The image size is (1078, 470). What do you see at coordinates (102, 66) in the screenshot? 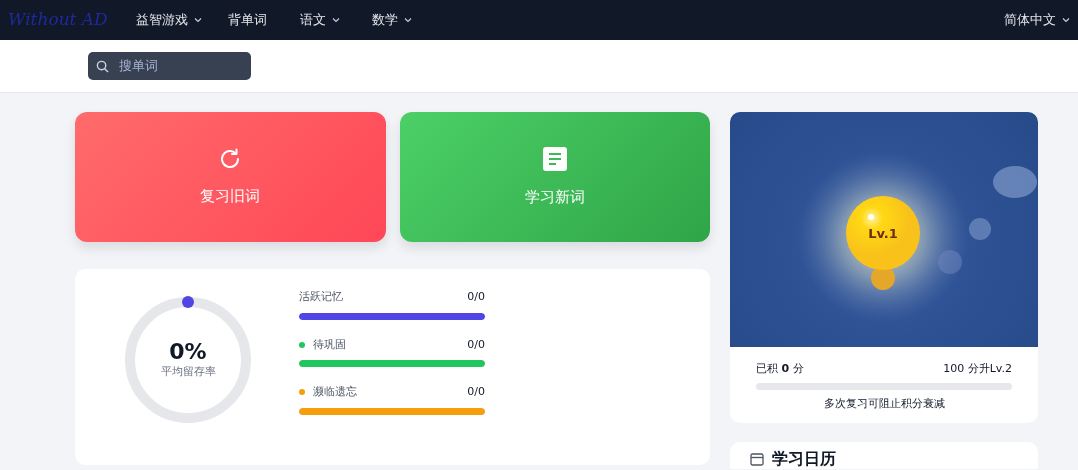
I see `search-icon` at bounding box center [102, 66].